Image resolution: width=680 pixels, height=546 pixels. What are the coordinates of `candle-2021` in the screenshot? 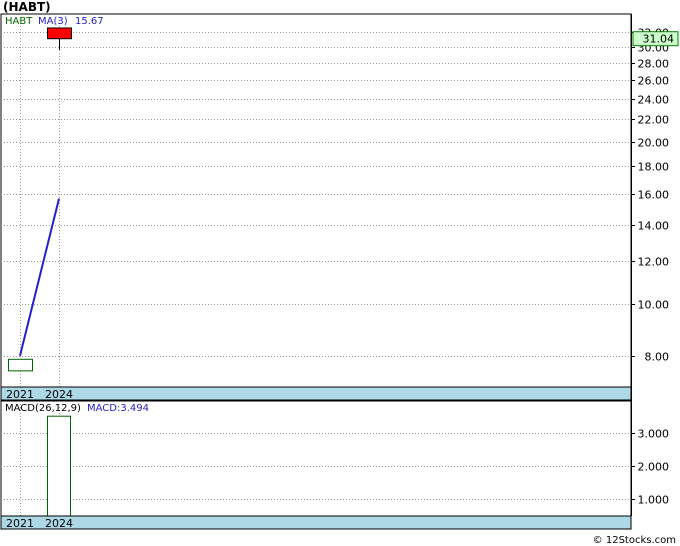 It's located at (20, 365).